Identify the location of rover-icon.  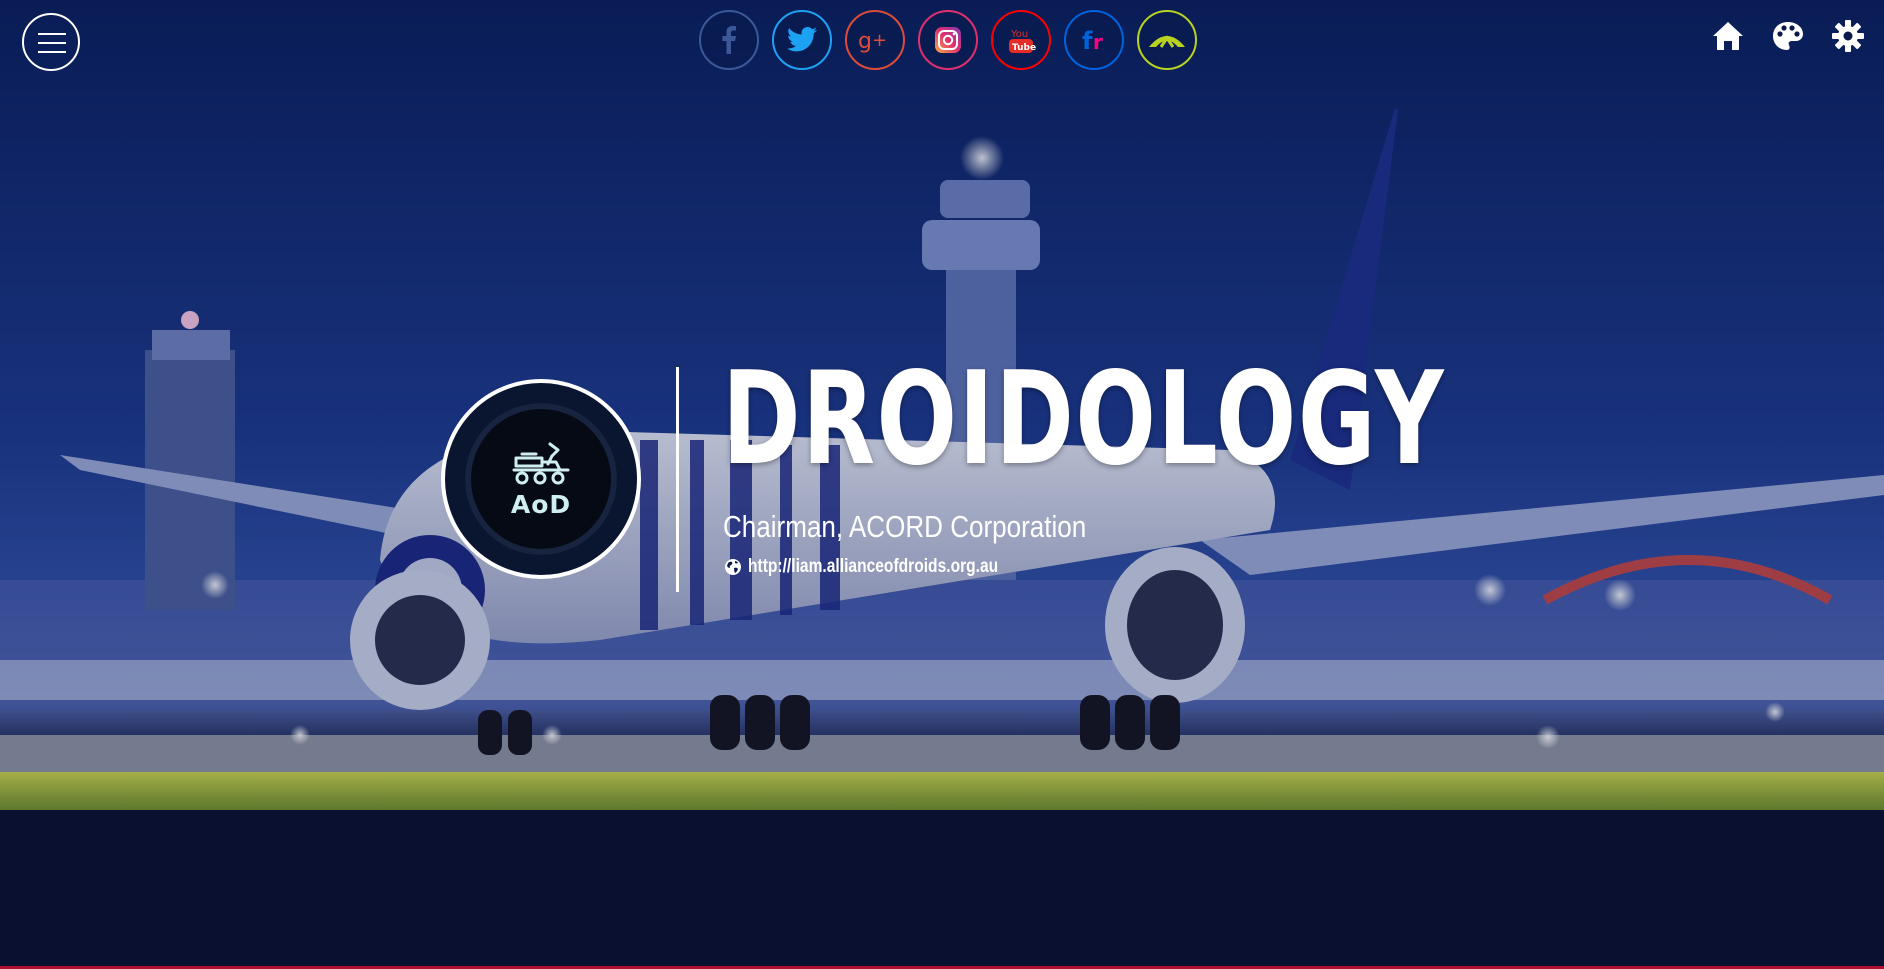
(541, 463).